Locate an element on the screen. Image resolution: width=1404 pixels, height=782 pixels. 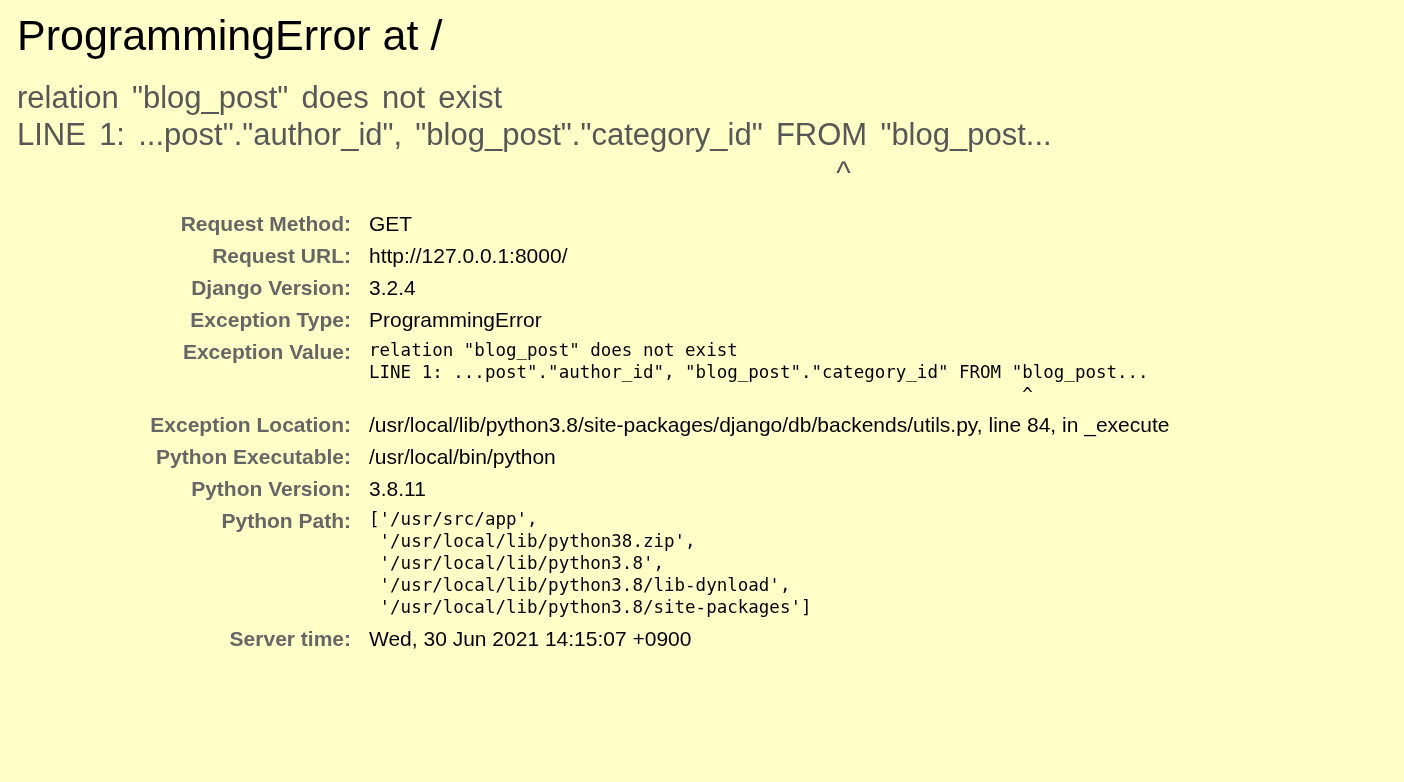
field-label: Exception Location: is located at coordinates (250, 425).